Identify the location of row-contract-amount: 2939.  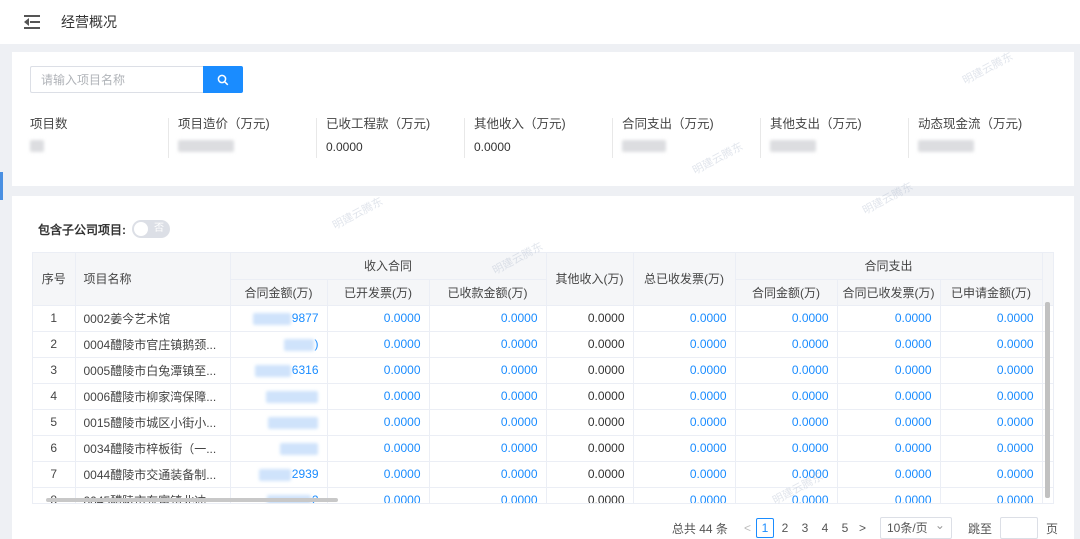
(279, 474).